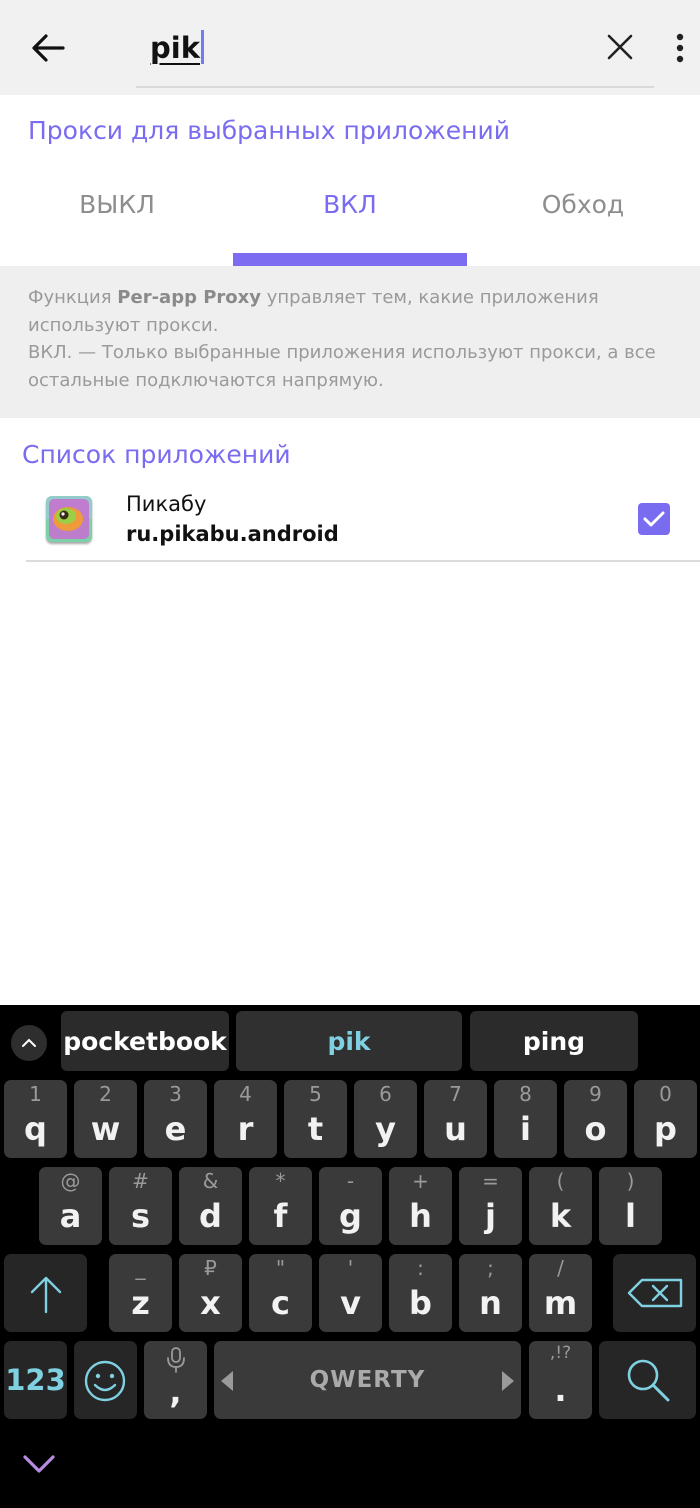  What do you see at coordinates (45, 1293) in the screenshot?
I see `shift-key` at bounding box center [45, 1293].